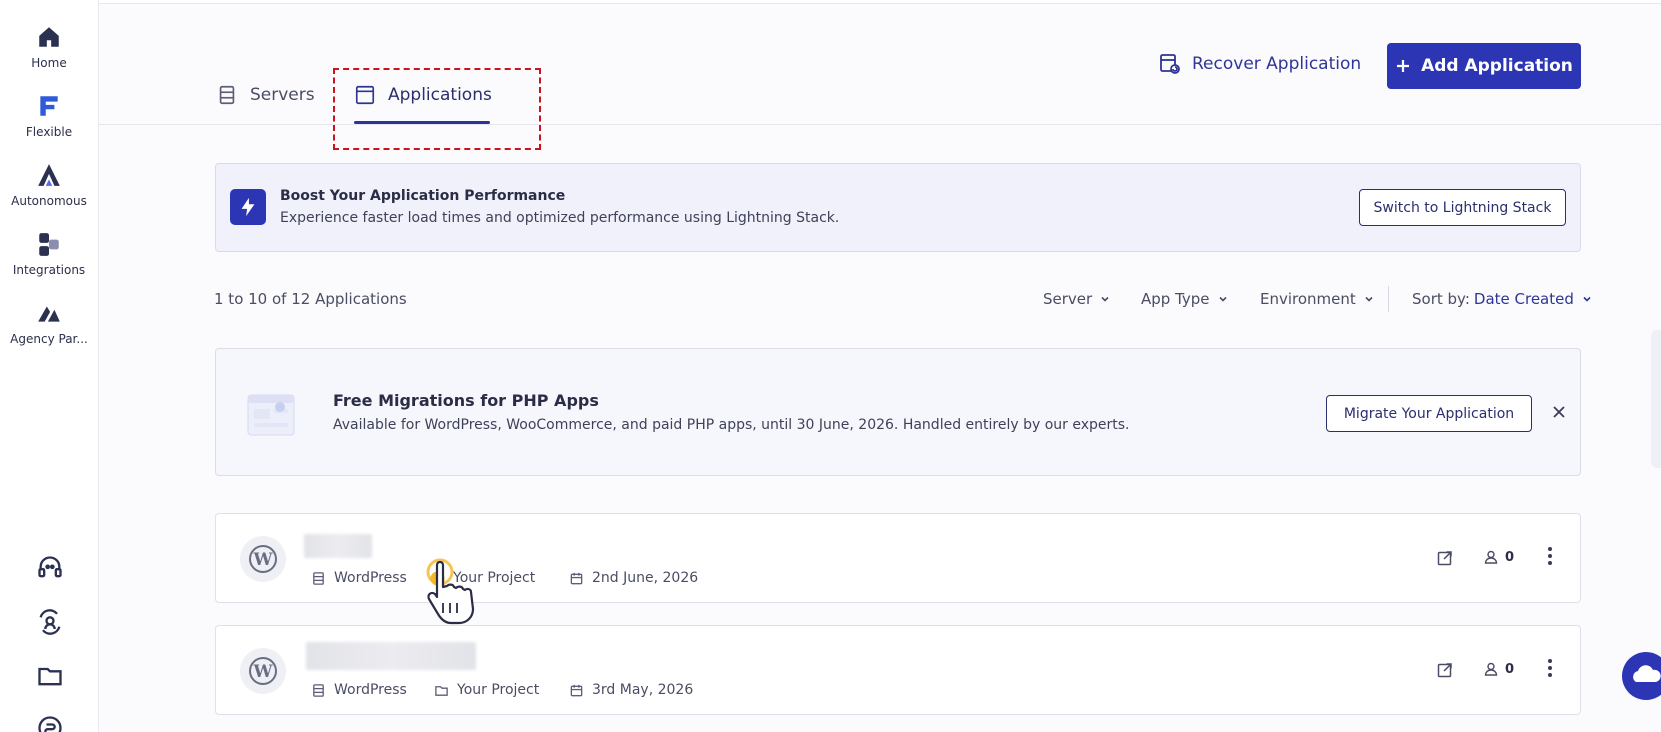 The width and height of the screenshot is (1661, 732). I want to click on autonomous-icon, so click(49, 175).